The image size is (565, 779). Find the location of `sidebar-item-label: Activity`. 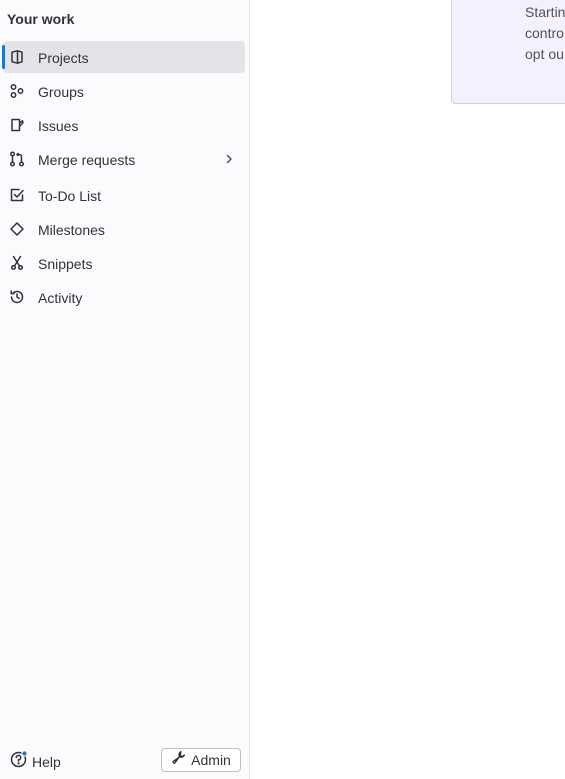

sidebar-item-label: Activity is located at coordinates (60, 298).